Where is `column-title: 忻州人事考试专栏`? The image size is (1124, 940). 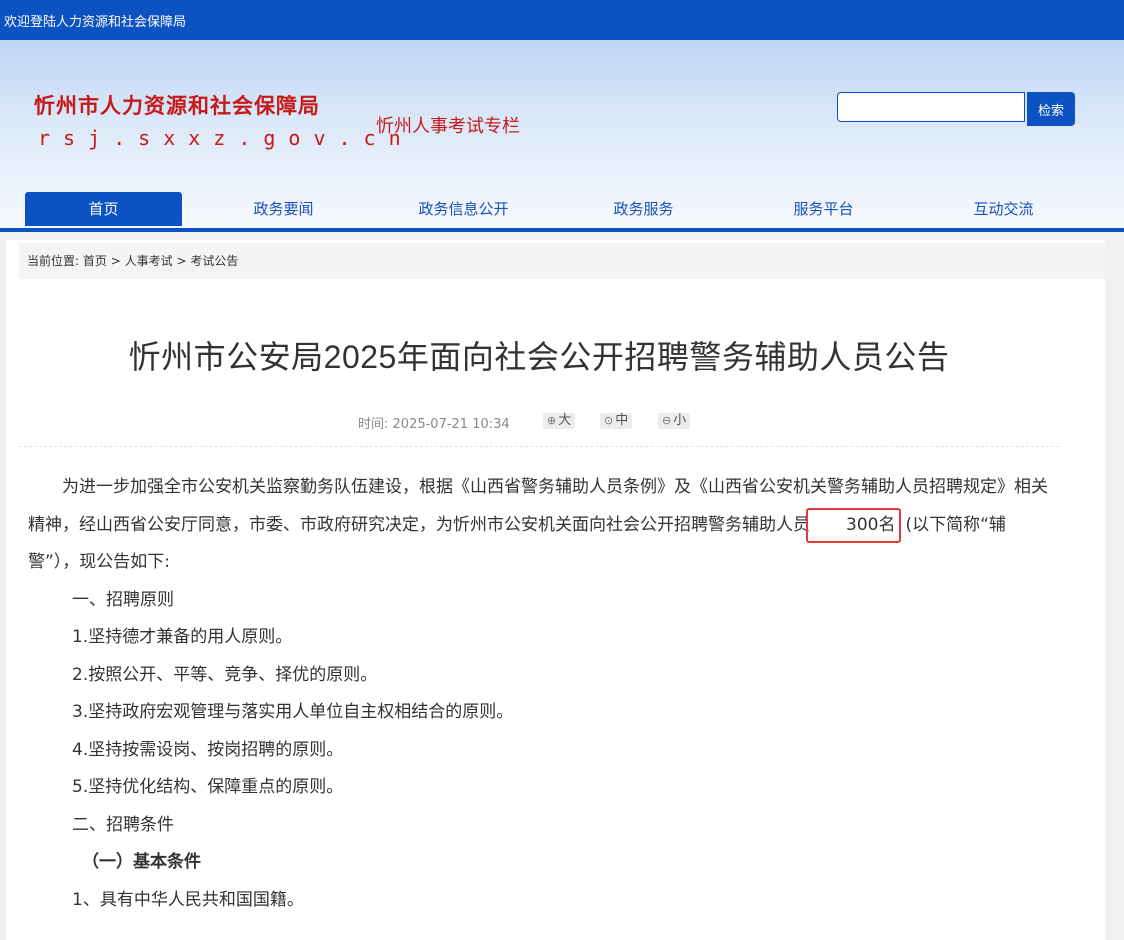 column-title: 忻州人事考试专栏 is located at coordinates (448, 126).